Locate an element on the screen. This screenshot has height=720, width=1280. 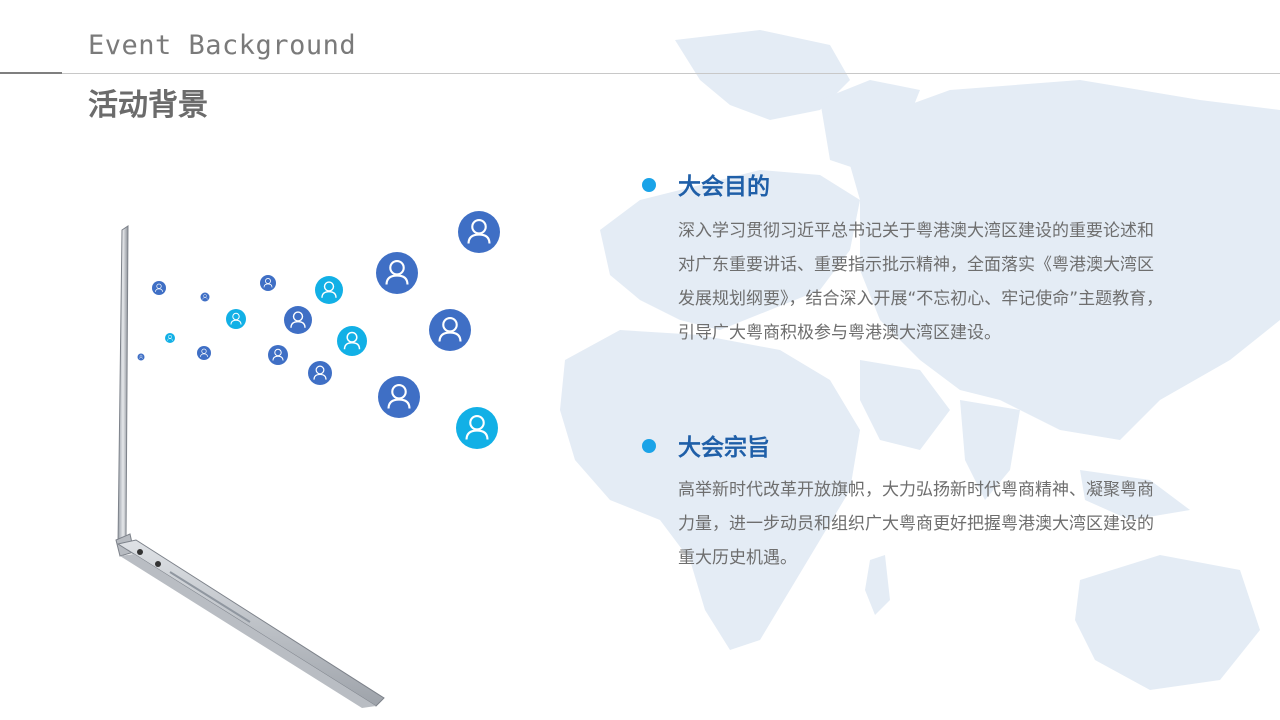
laptop-image is located at coordinates (250, 466).